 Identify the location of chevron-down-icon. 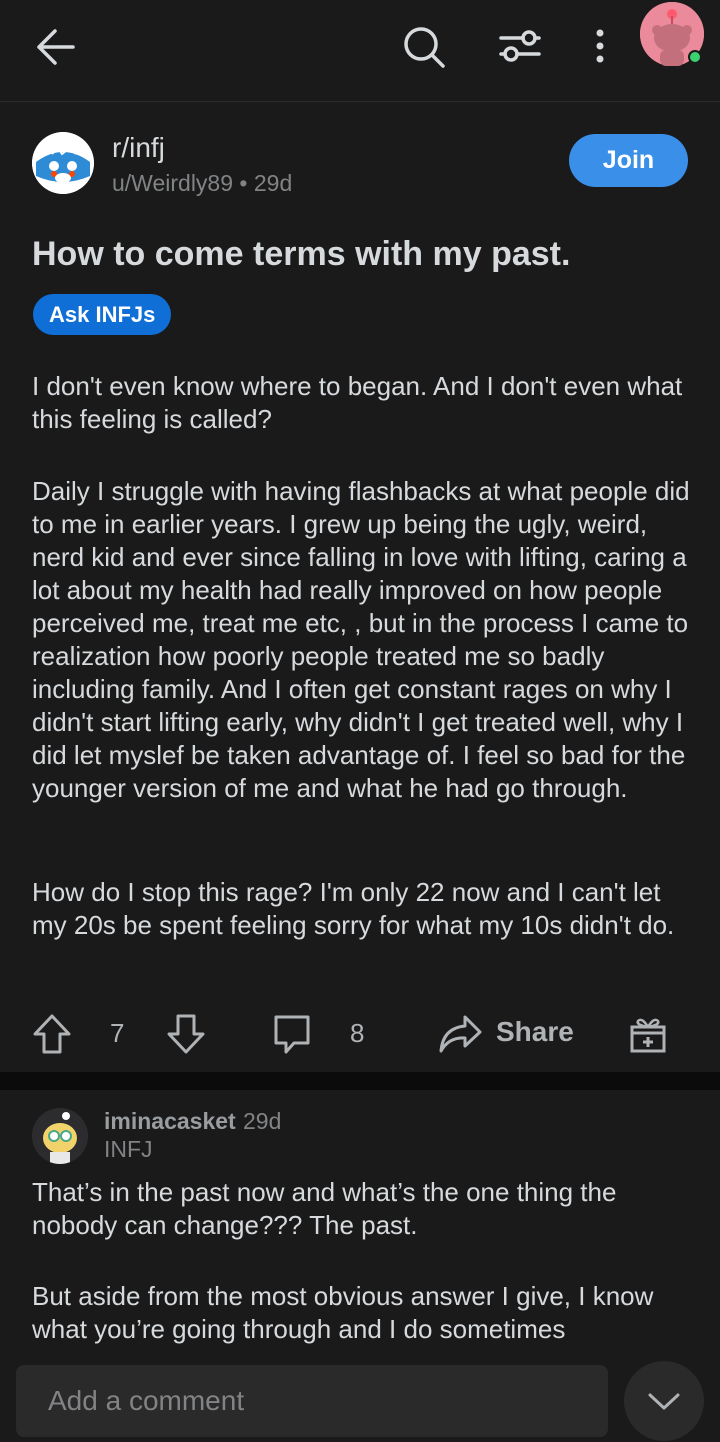
(664, 1401).